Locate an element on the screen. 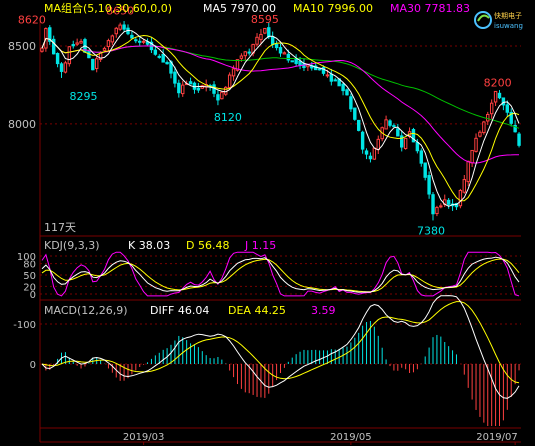  kdj-tick-label: 50 is located at coordinates (29, 276).